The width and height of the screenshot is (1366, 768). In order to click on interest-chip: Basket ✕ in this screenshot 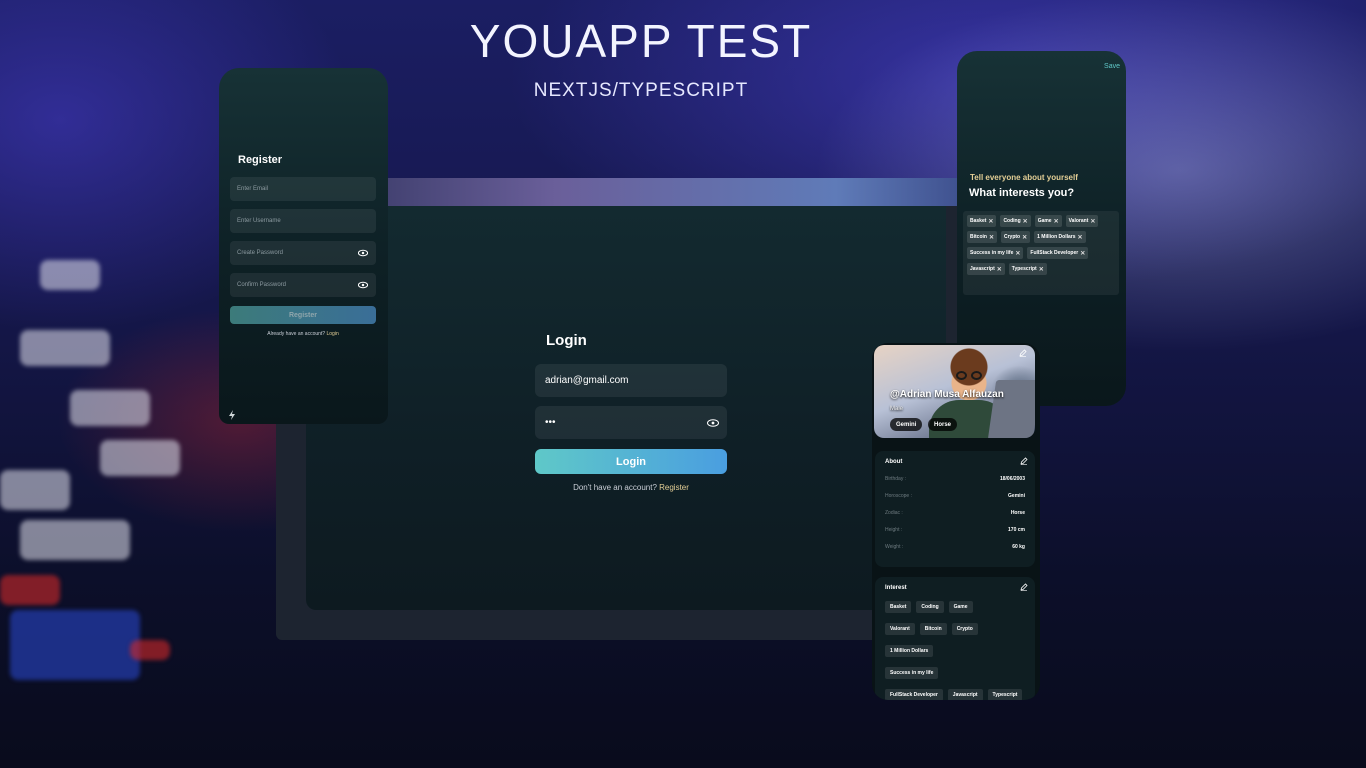, I will do `click(982, 221)`.